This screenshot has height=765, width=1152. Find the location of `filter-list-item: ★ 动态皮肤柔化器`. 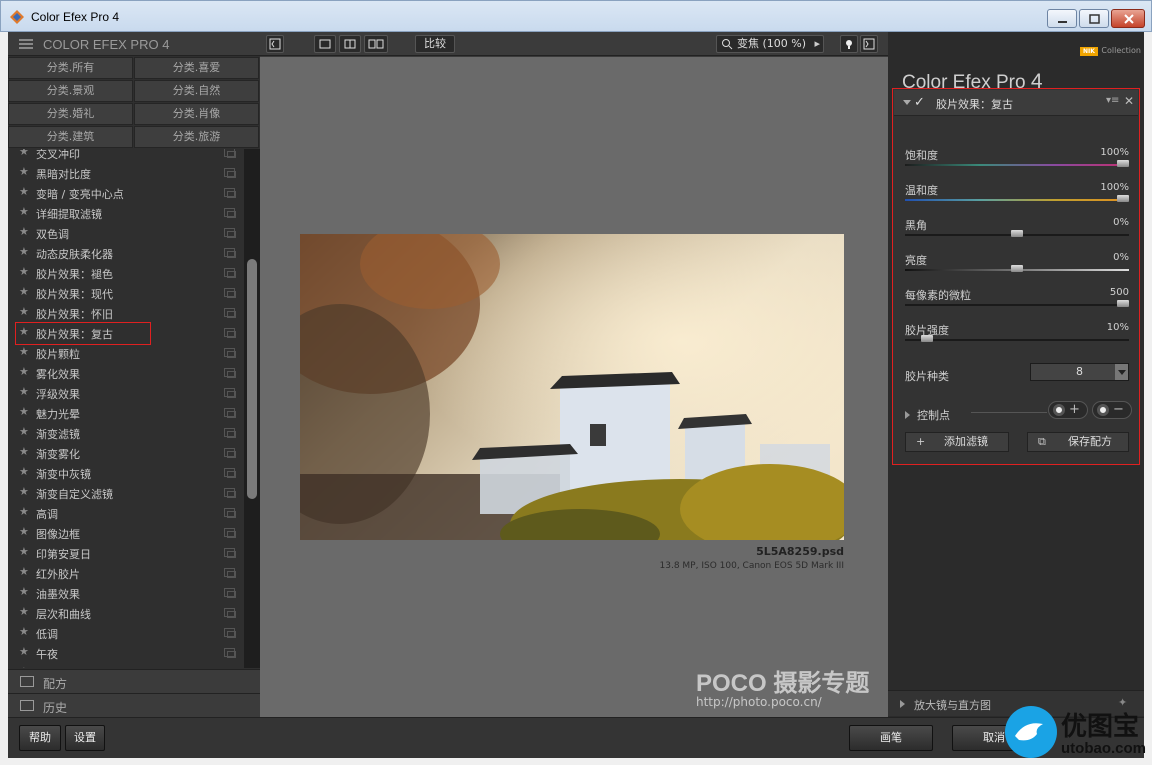

filter-list-item: ★ 动态皮肤柔化器 is located at coordinates (126, 253).